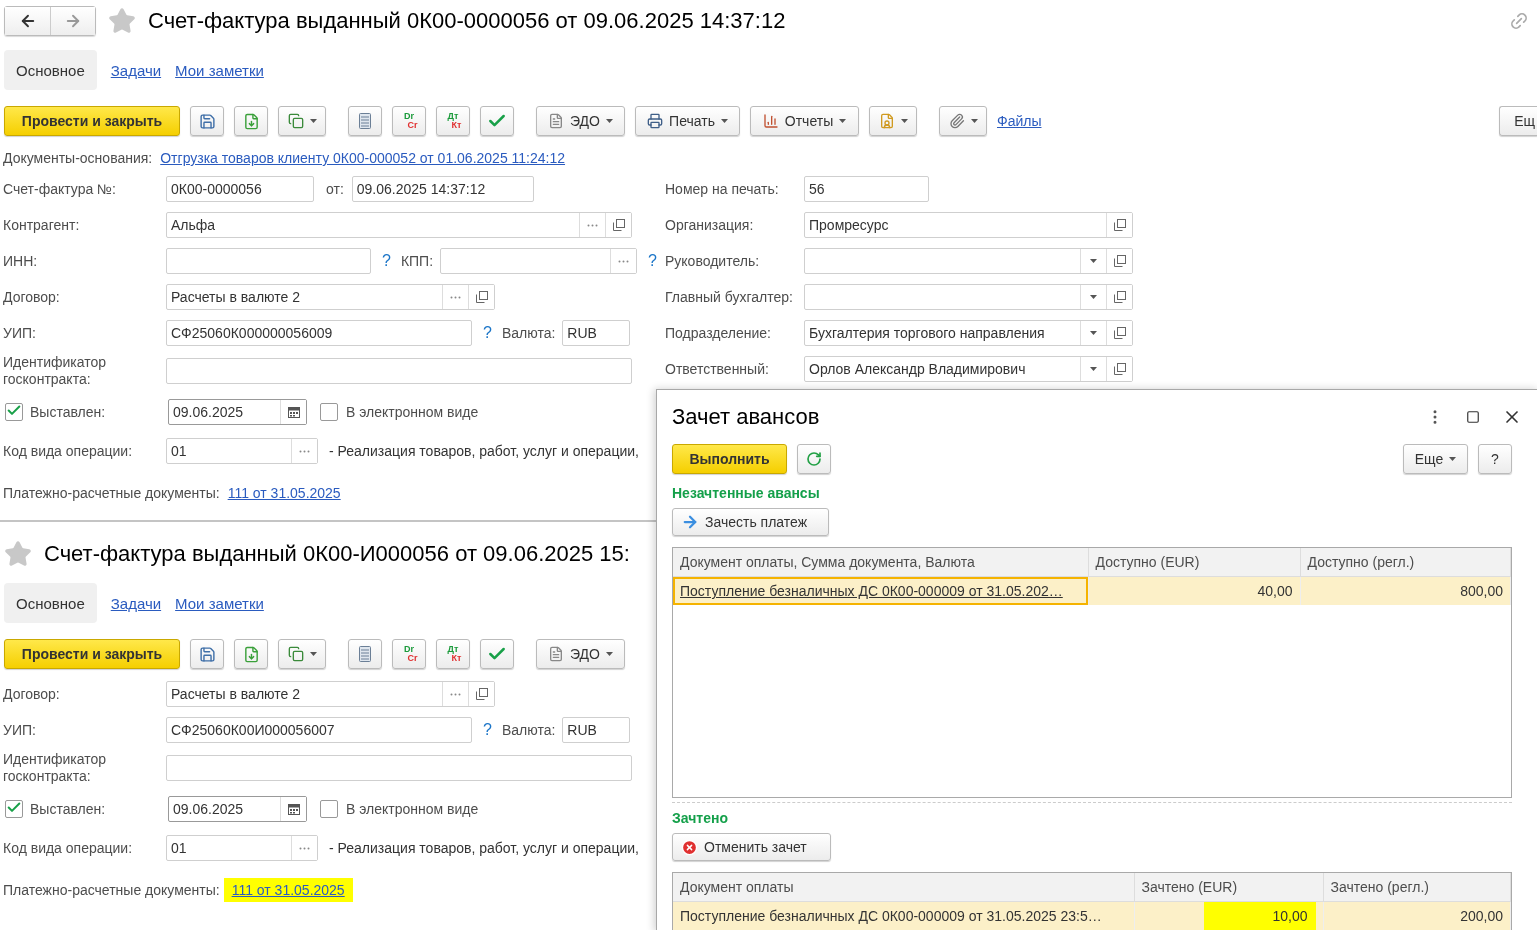  Describe the element at coordinates (1435, 459) in the screenshot. I see `more-button: Еще` at that location.